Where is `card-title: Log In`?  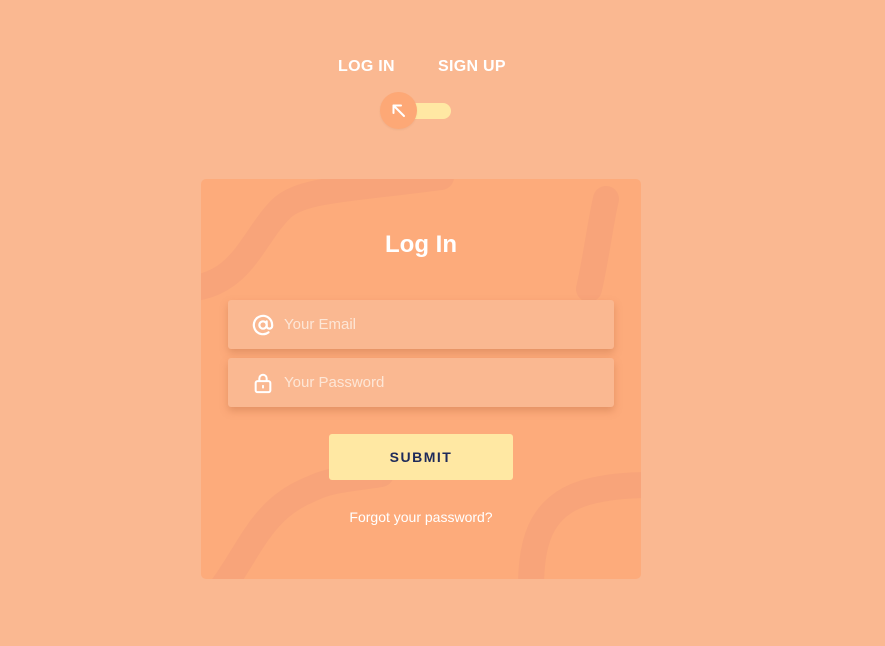
card-title: Log In is located at coordinates (421, 244).